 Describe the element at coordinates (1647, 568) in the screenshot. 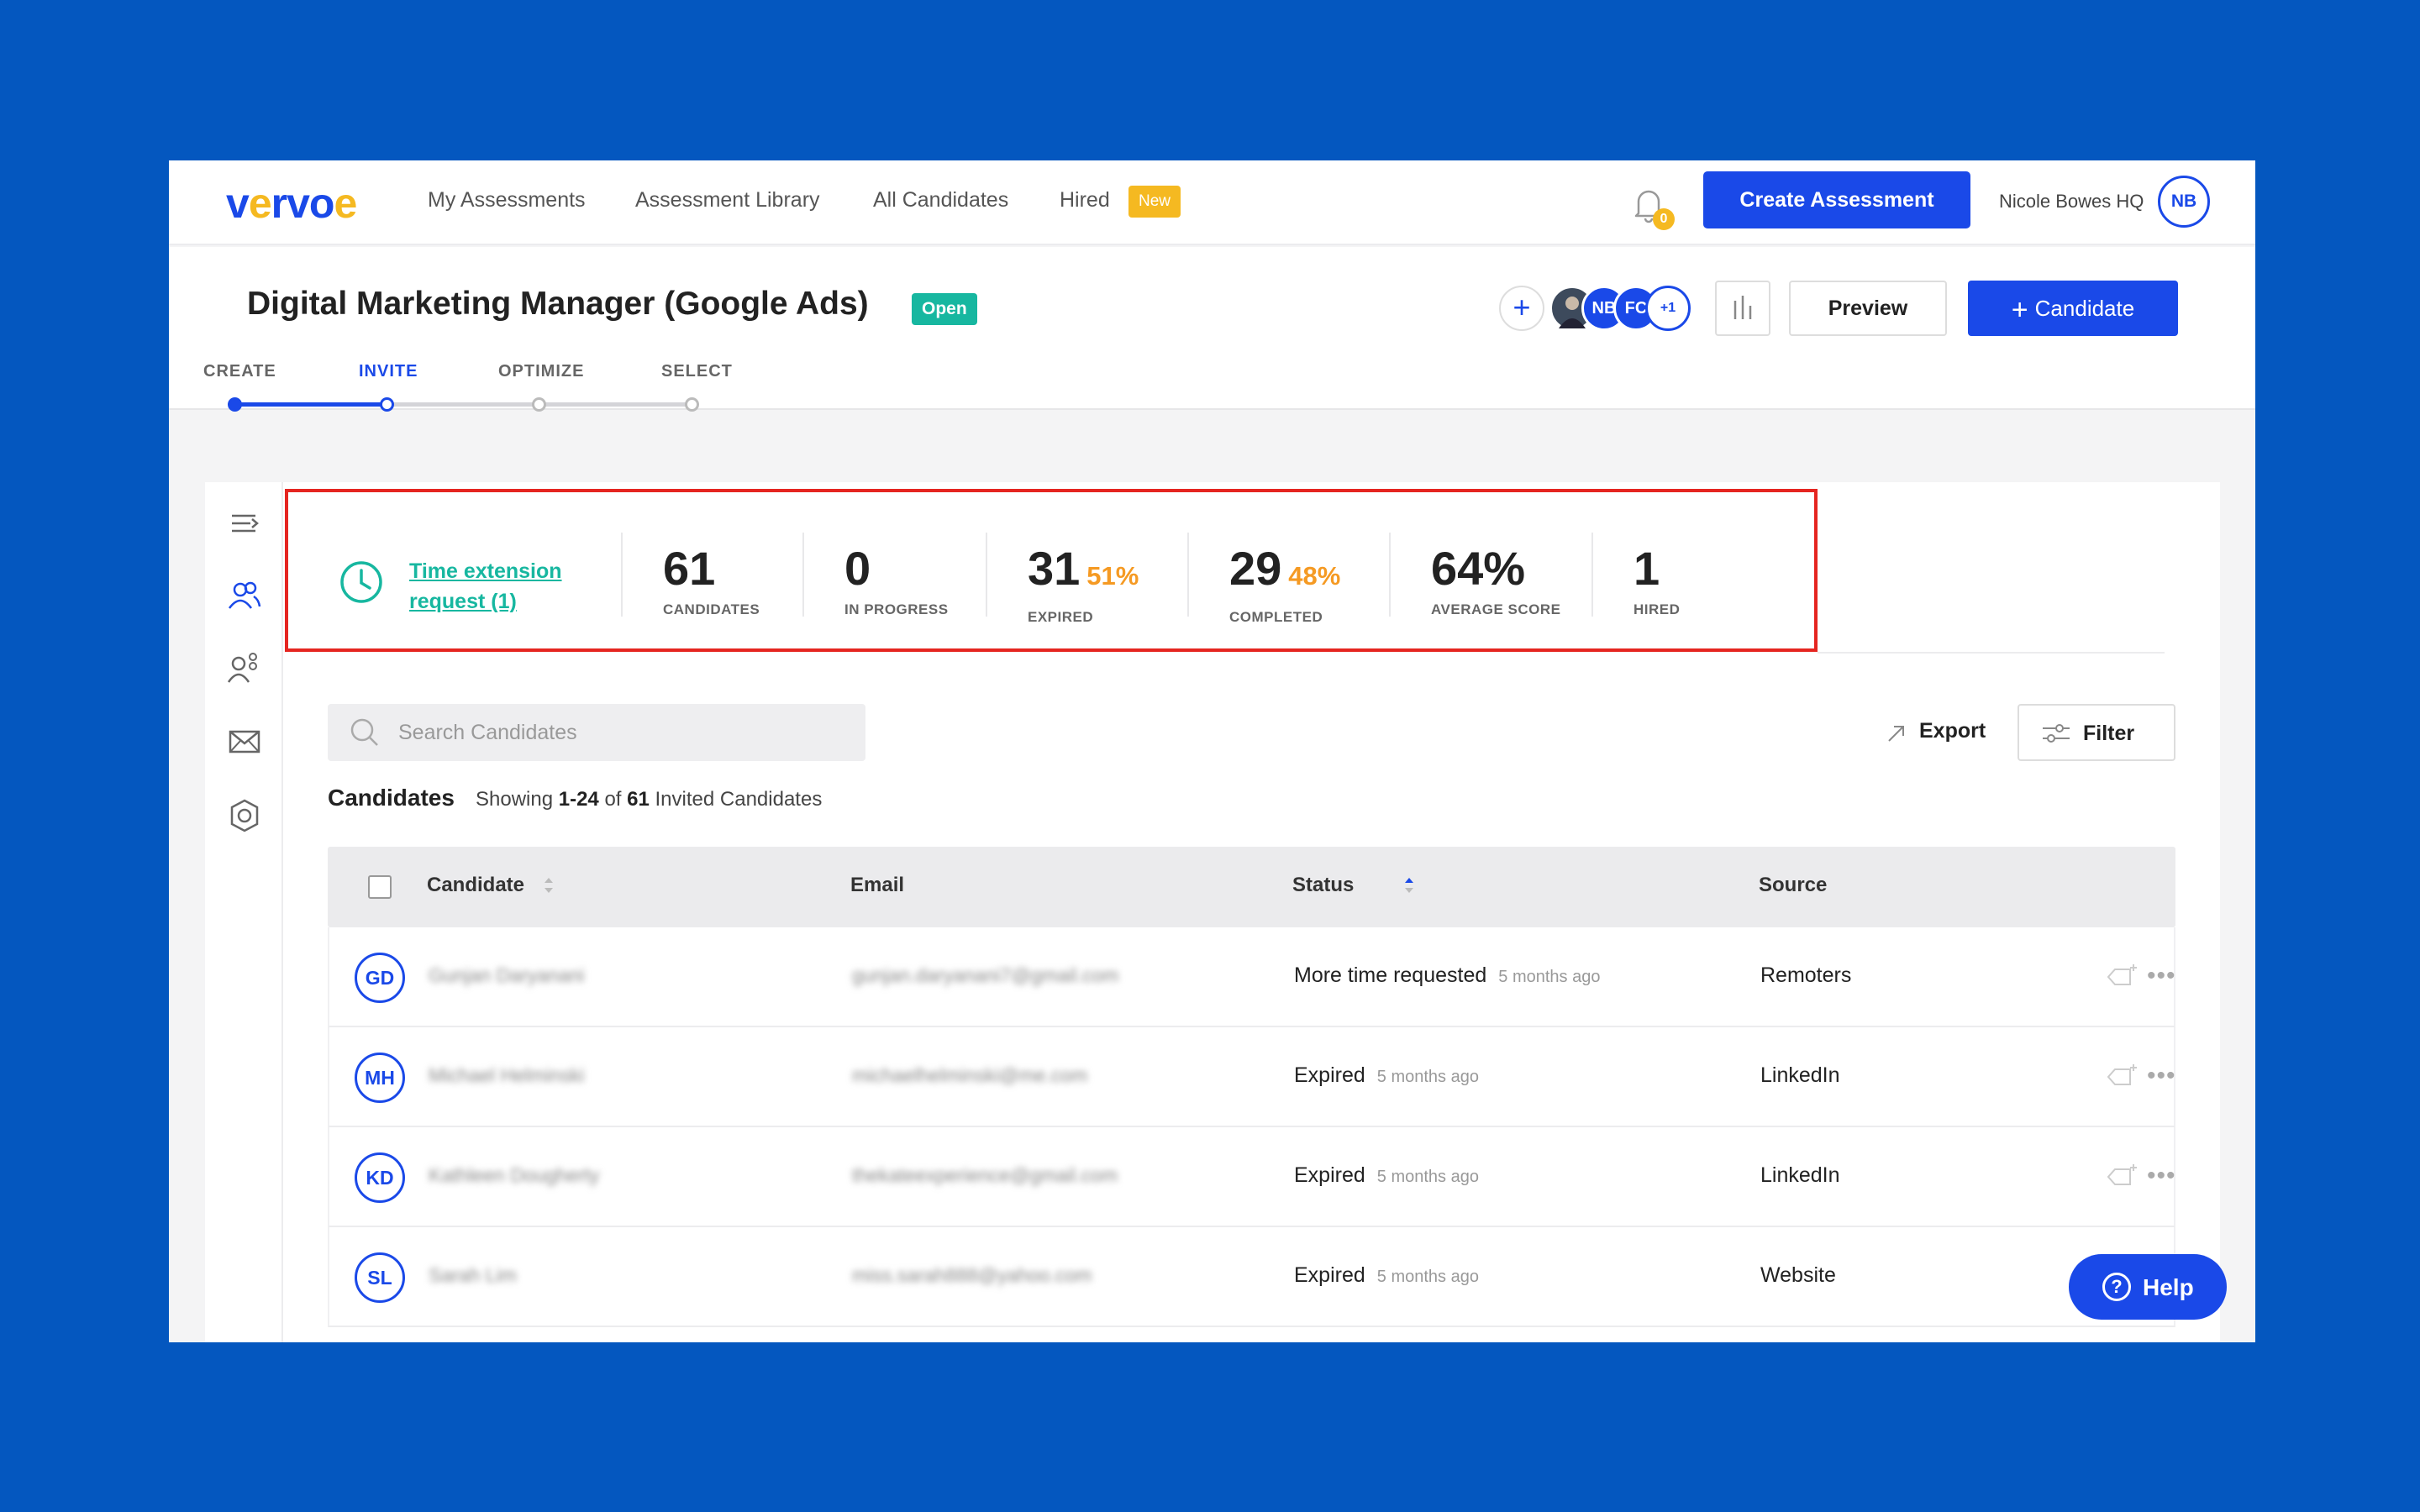

I see `stat-value: 1` at that location.